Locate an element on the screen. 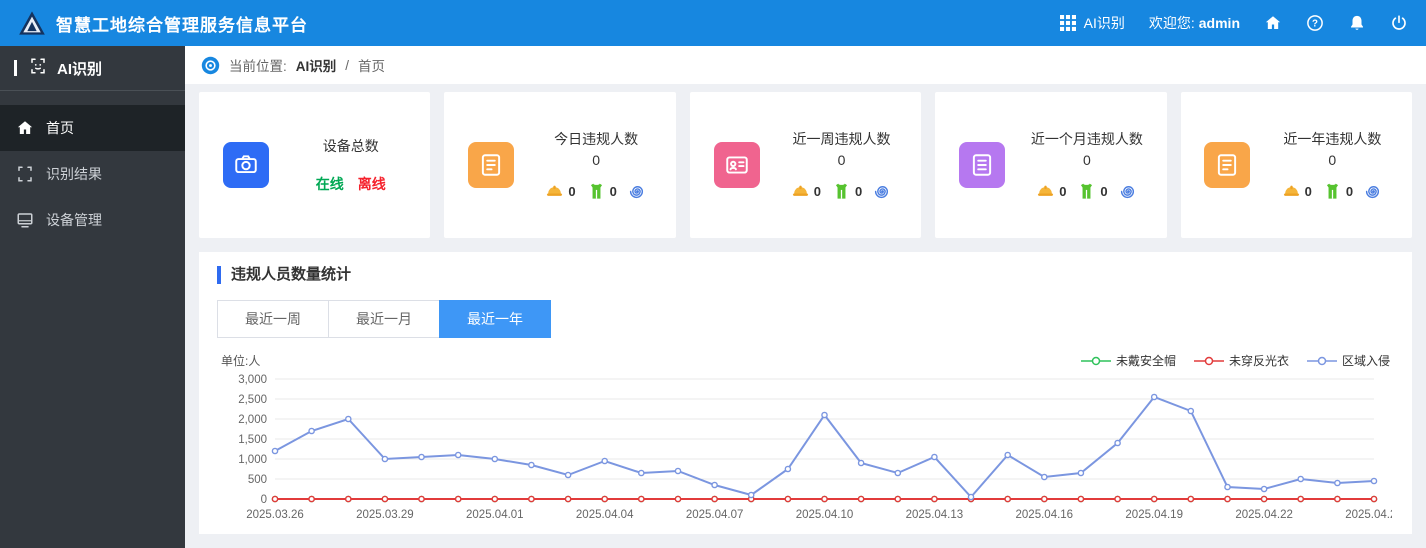 The image size is (1426, 548). svg-text: 2025.04.04 is located at coordinates (605, 515).